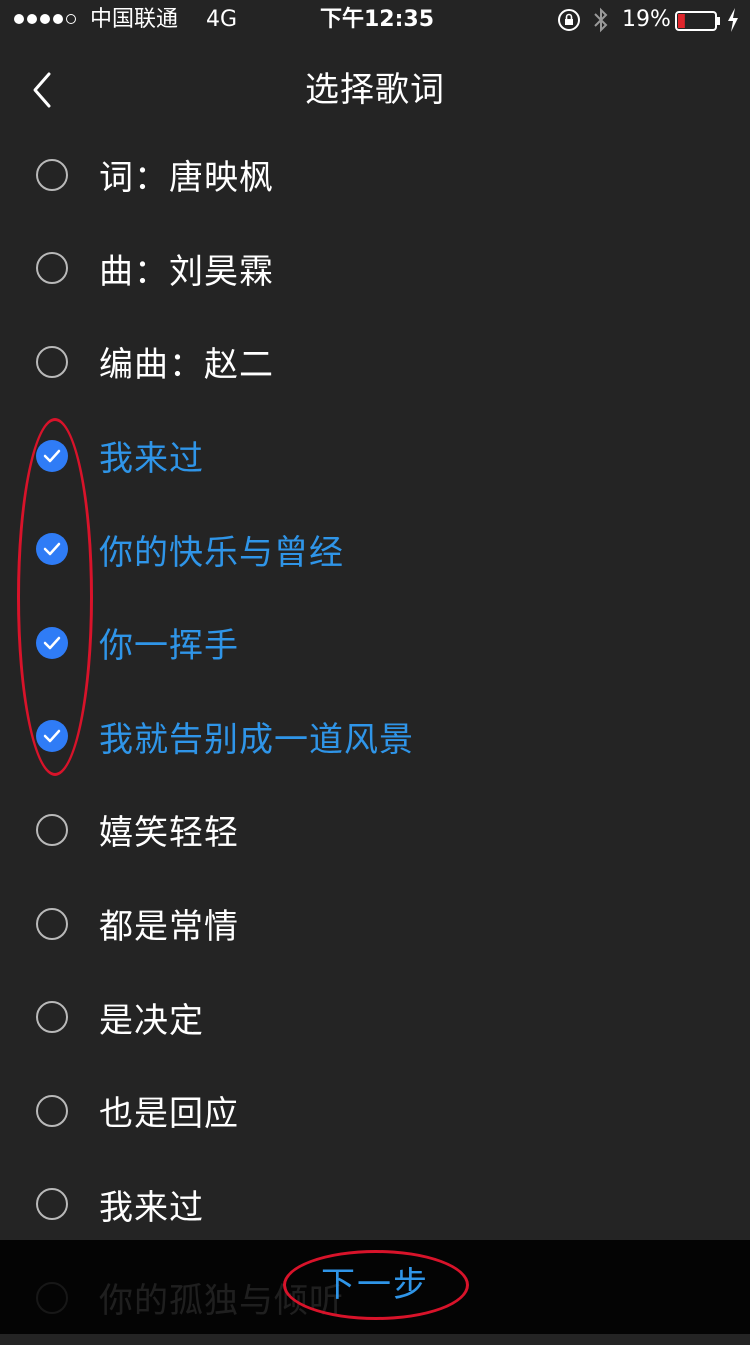 The image size is (750, 1345). What do you see at coordinates (375, 1017) in the screenshot?
I see `lyric-line: 是决定` at bounding box center [375, 1017].